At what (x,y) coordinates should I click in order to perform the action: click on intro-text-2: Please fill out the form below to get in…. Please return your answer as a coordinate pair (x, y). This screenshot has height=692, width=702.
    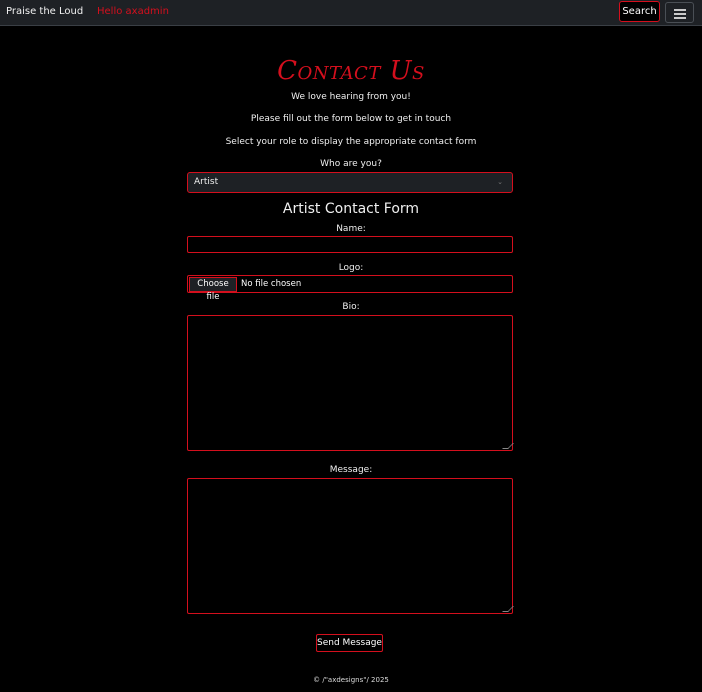
    Looking at the image, I should click on (351, 119).